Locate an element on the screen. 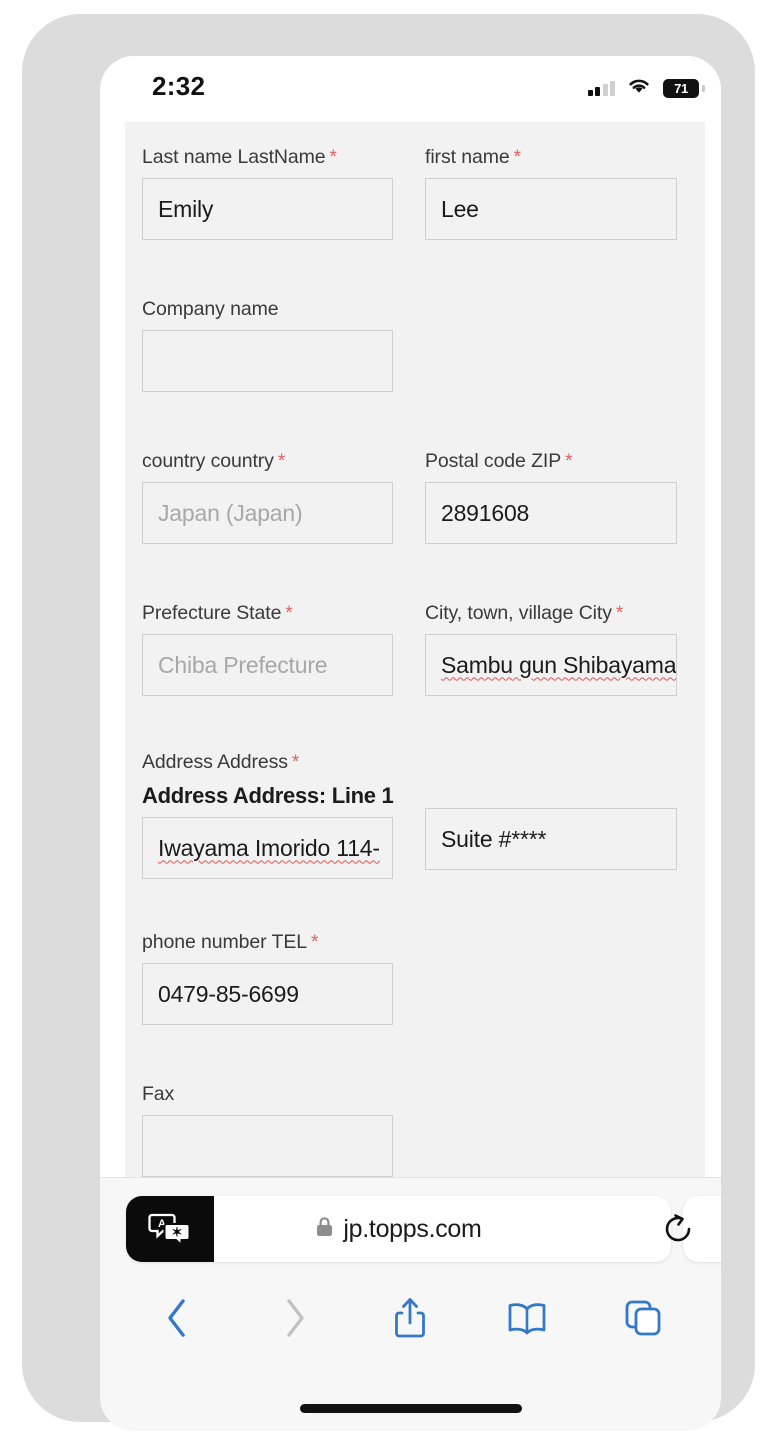  field-label: Fax is located at coordinates (158, 1094).